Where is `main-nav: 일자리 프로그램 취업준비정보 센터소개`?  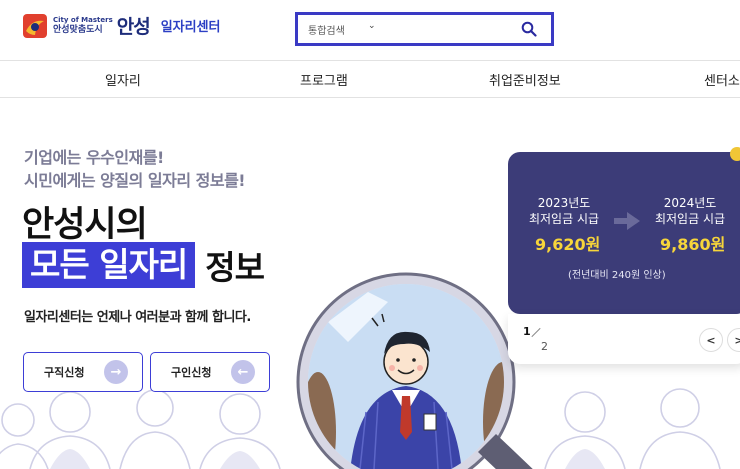
main-nav: 일자리 프로그램 취업준비정보 센터소개 is located at coordinates (370, 79).